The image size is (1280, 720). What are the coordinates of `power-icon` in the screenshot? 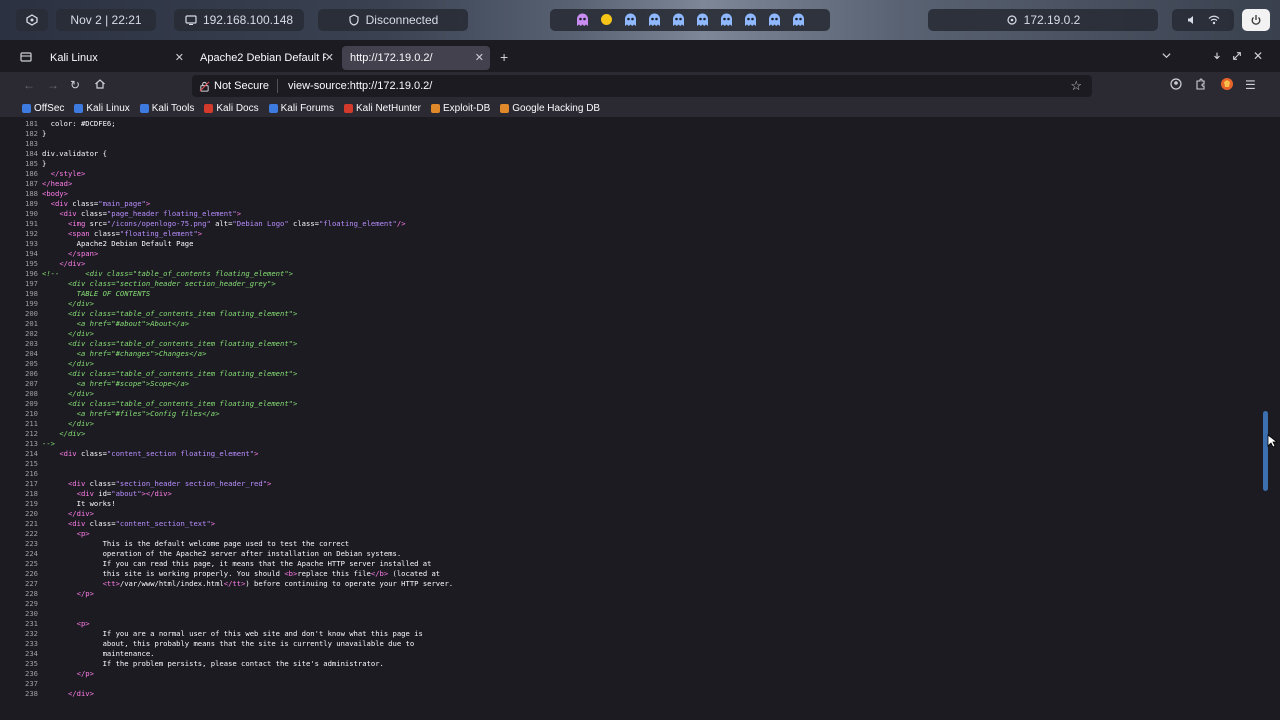 It's located at (1256, 20).